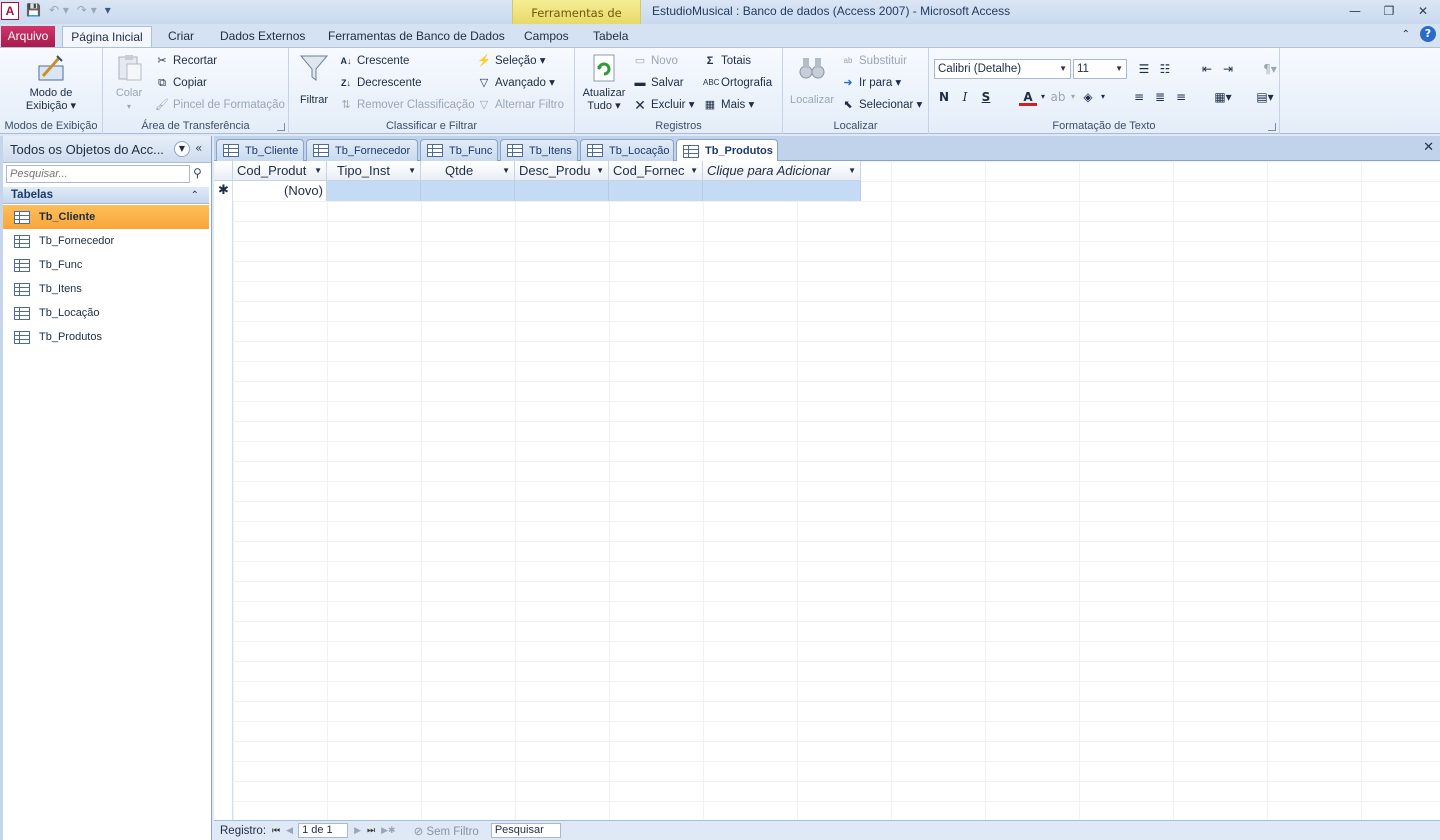 The width and height of the screenshot is (1440, 840). Describe the element at coordinates (1207, 69) in the screenshot. I see `decrease-indent-icon: ⇤` at that location.